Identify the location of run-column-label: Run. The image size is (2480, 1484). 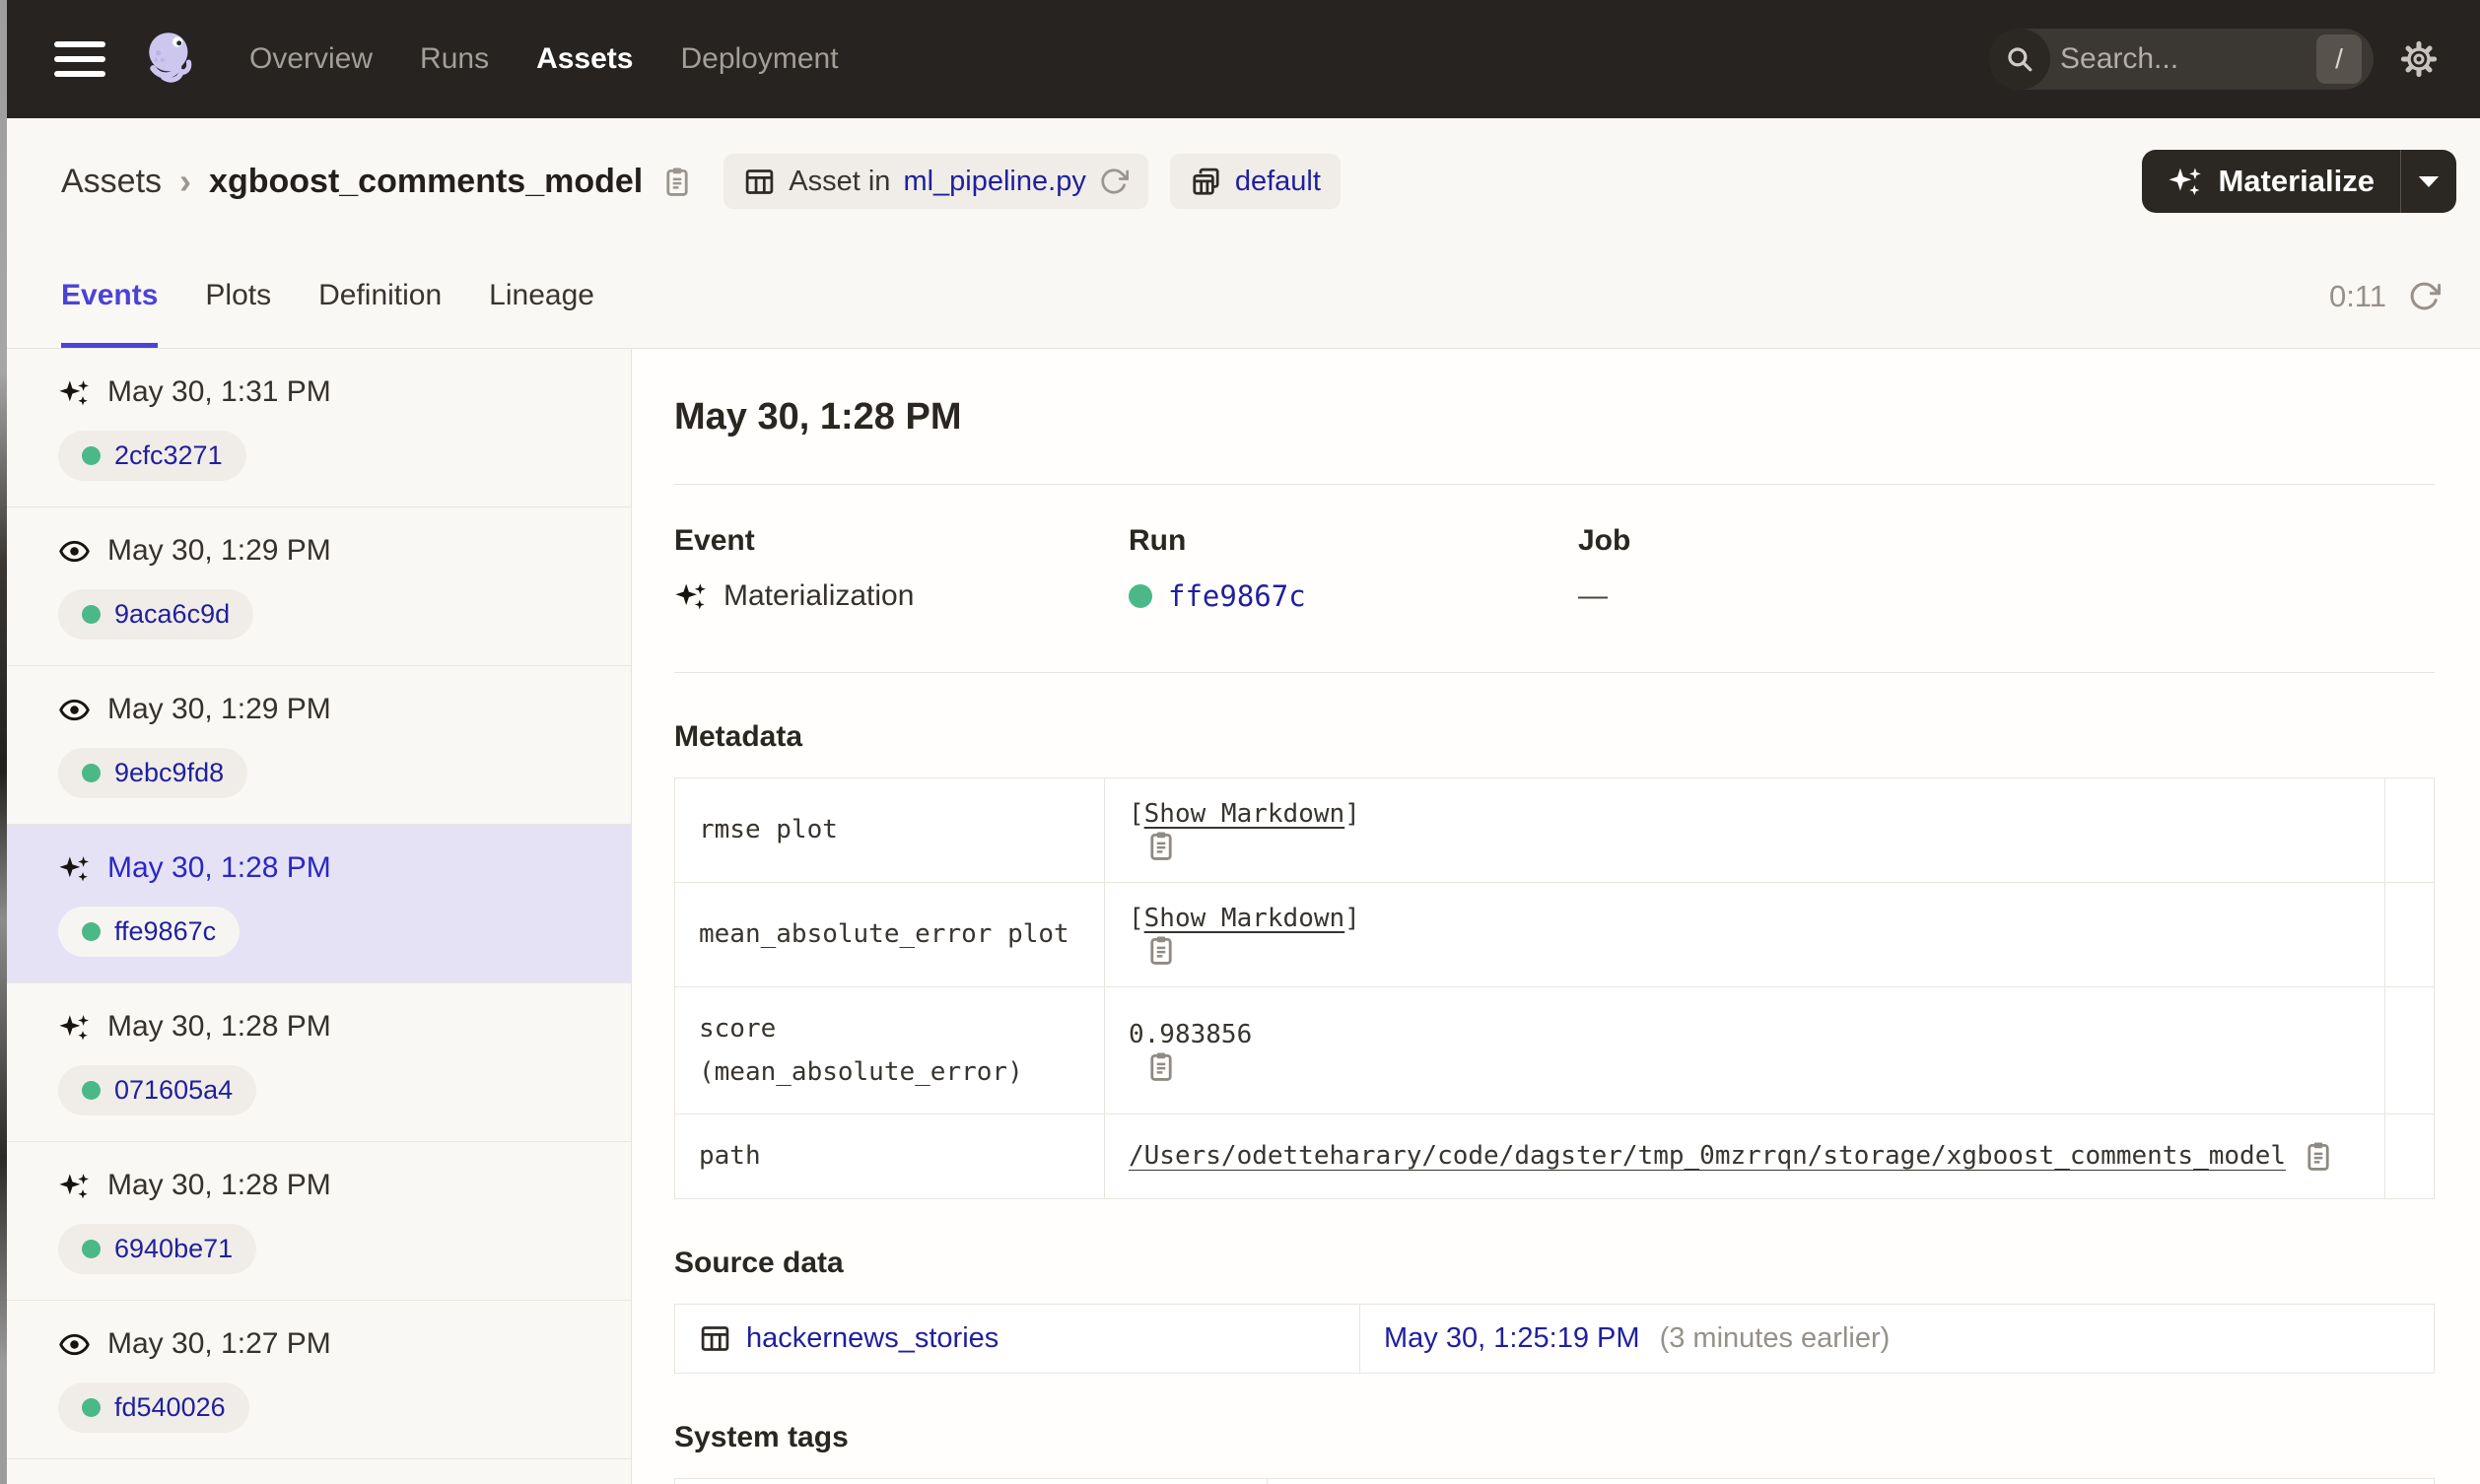
(1158, 540).